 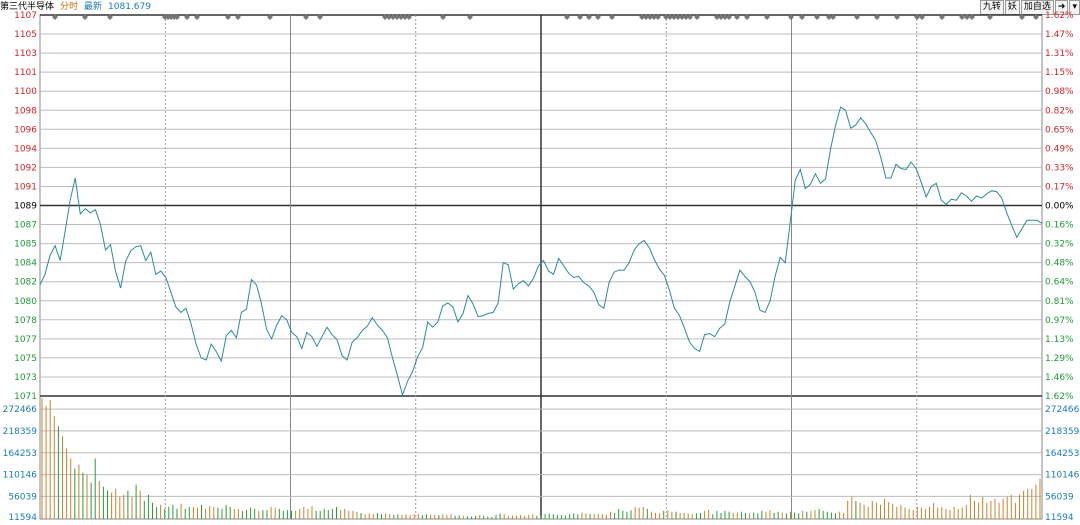 I want to click on volume-tick-label: 218359, so click(x=20, y=432).